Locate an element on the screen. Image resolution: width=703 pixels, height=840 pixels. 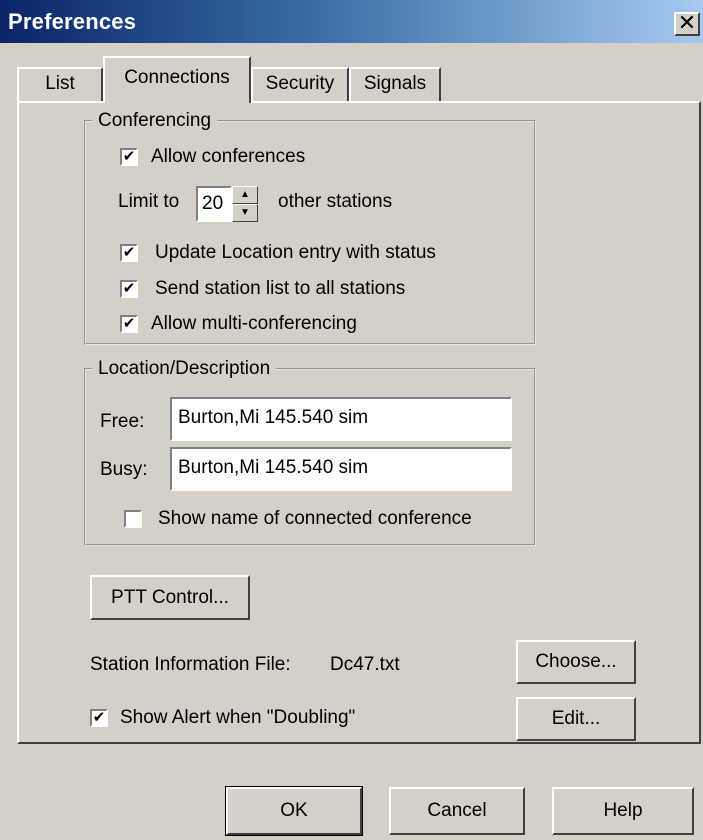
update-location-label: Update Location entry with status is located at coordinates (295, 252).